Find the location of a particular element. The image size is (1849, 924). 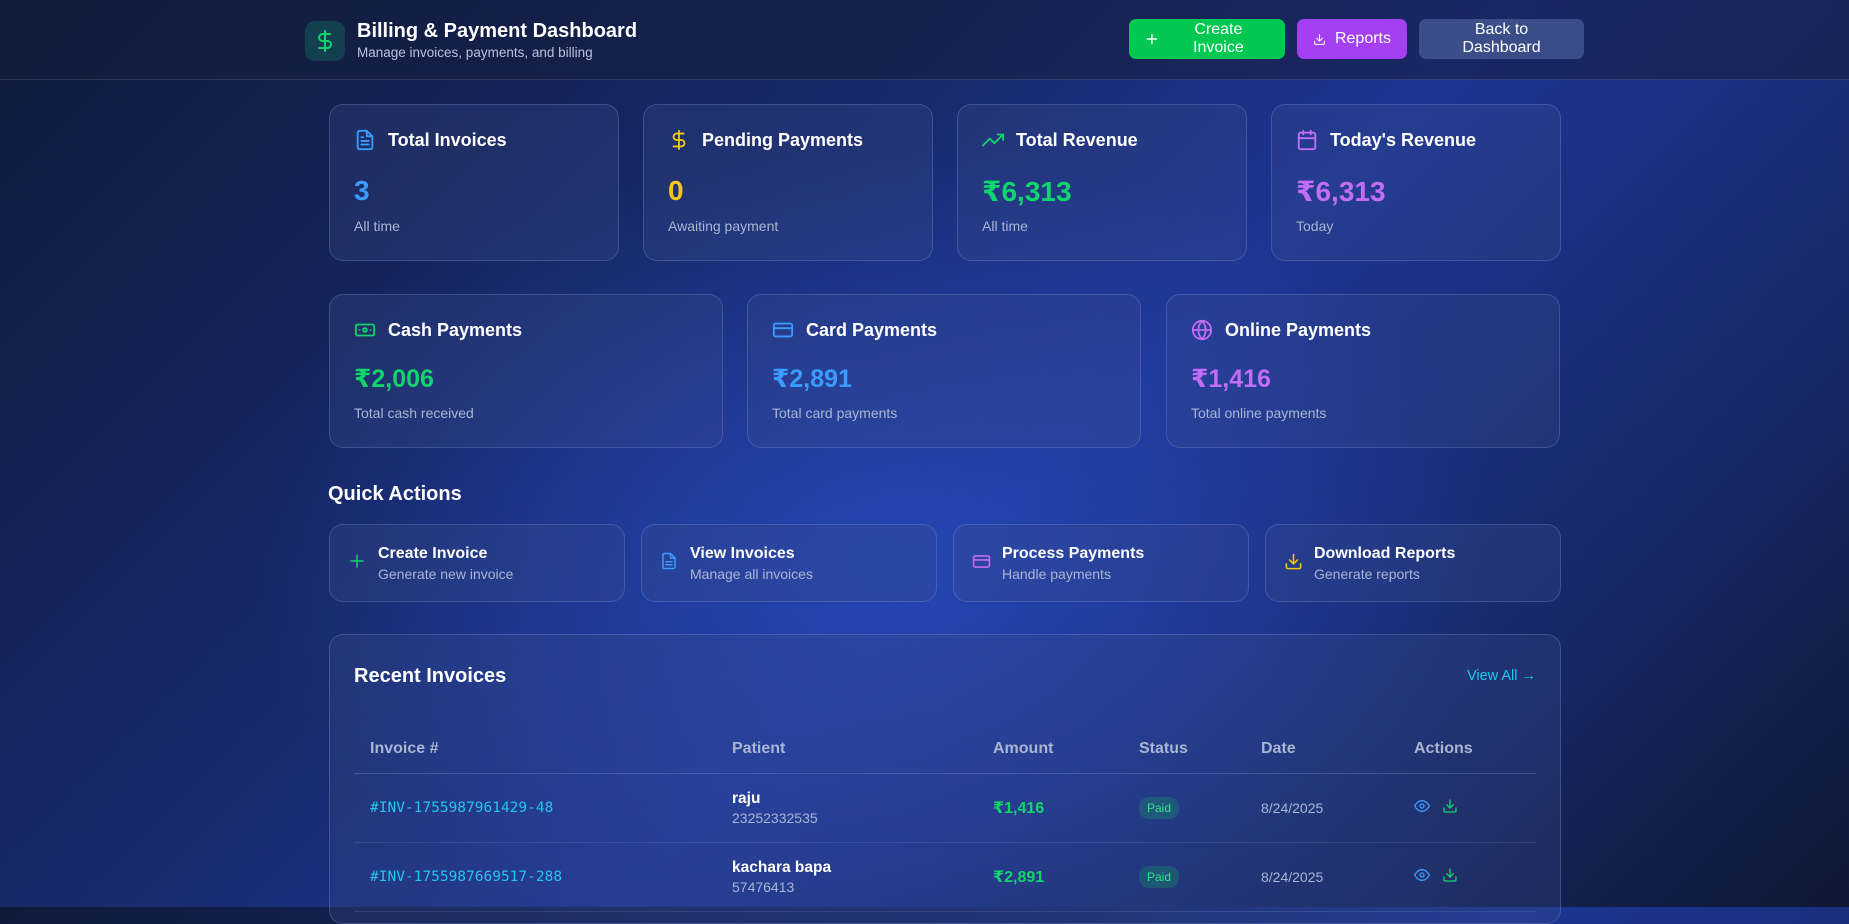

patient-phone: 57476413 is located at coordinates (763, 886).